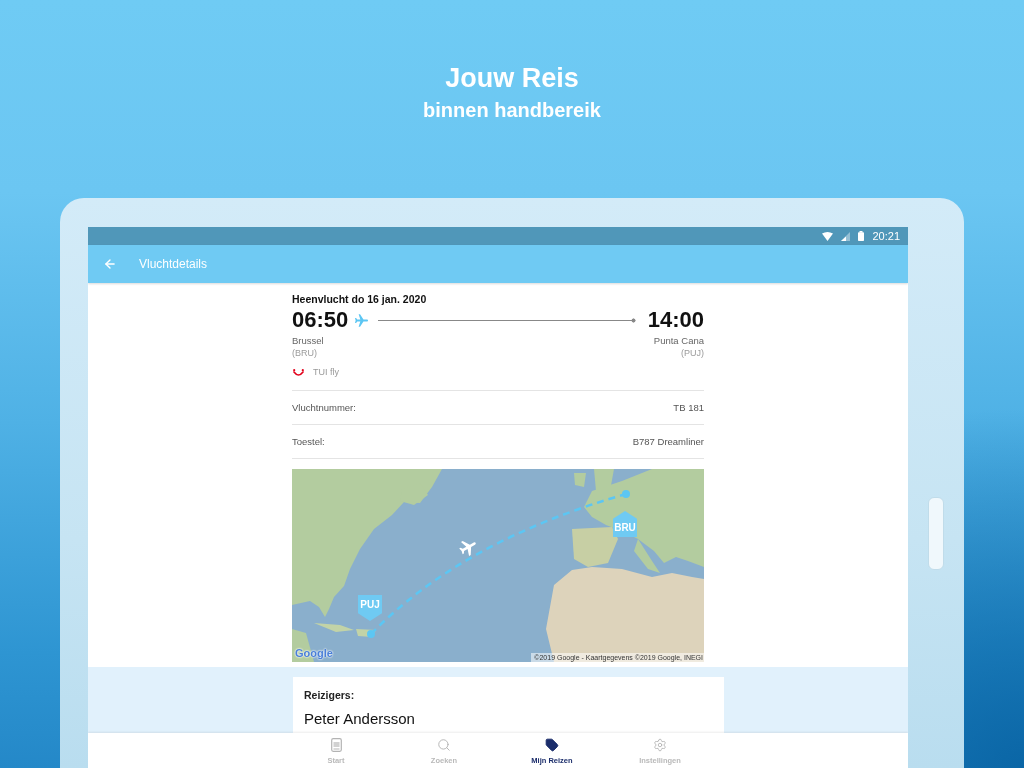 This screenshot has height=768, width=1024. What do you see at coordinates (336, 745) in the screenshot?
I see `tablet-icon` at bounding box center [336, 745].